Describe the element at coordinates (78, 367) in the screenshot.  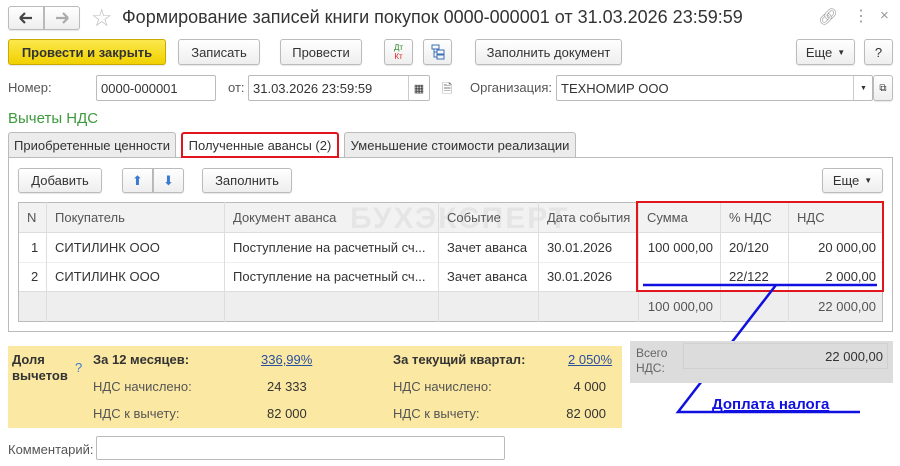
I see `help-icon: ?` at that location.